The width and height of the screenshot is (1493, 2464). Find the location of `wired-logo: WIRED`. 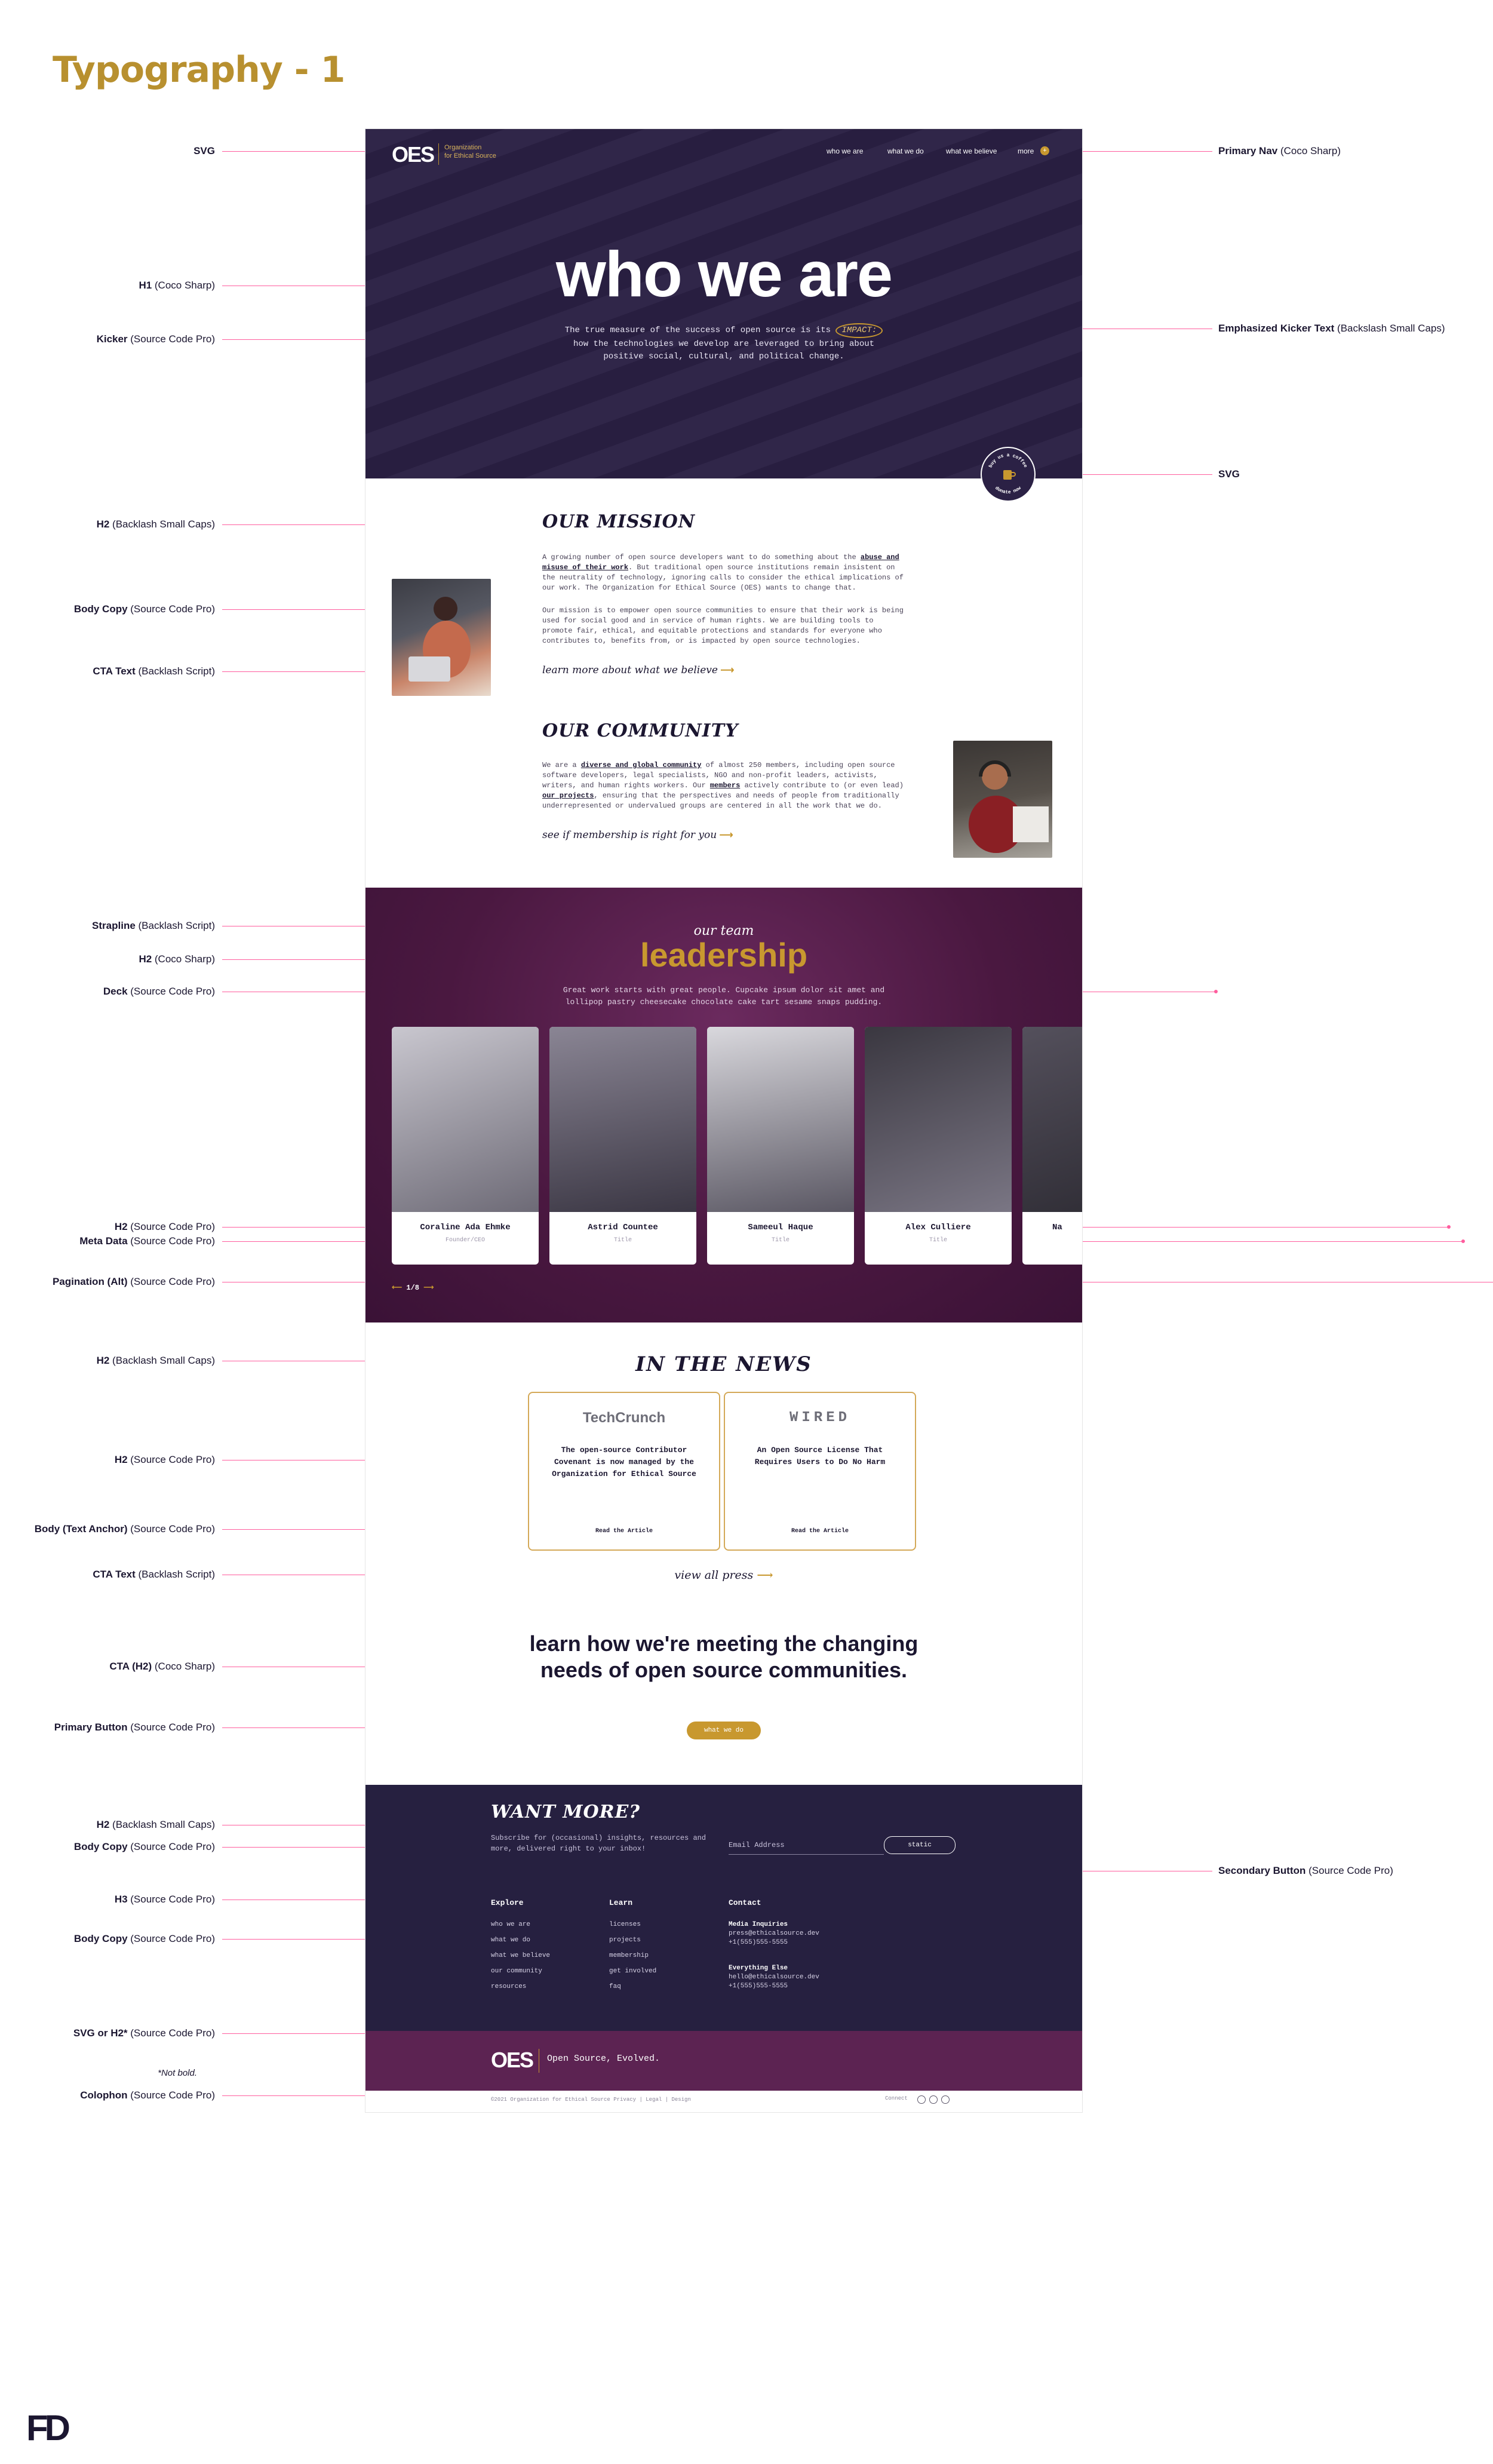

wired-logo: WIRED is located at coordinates (819, 1418).